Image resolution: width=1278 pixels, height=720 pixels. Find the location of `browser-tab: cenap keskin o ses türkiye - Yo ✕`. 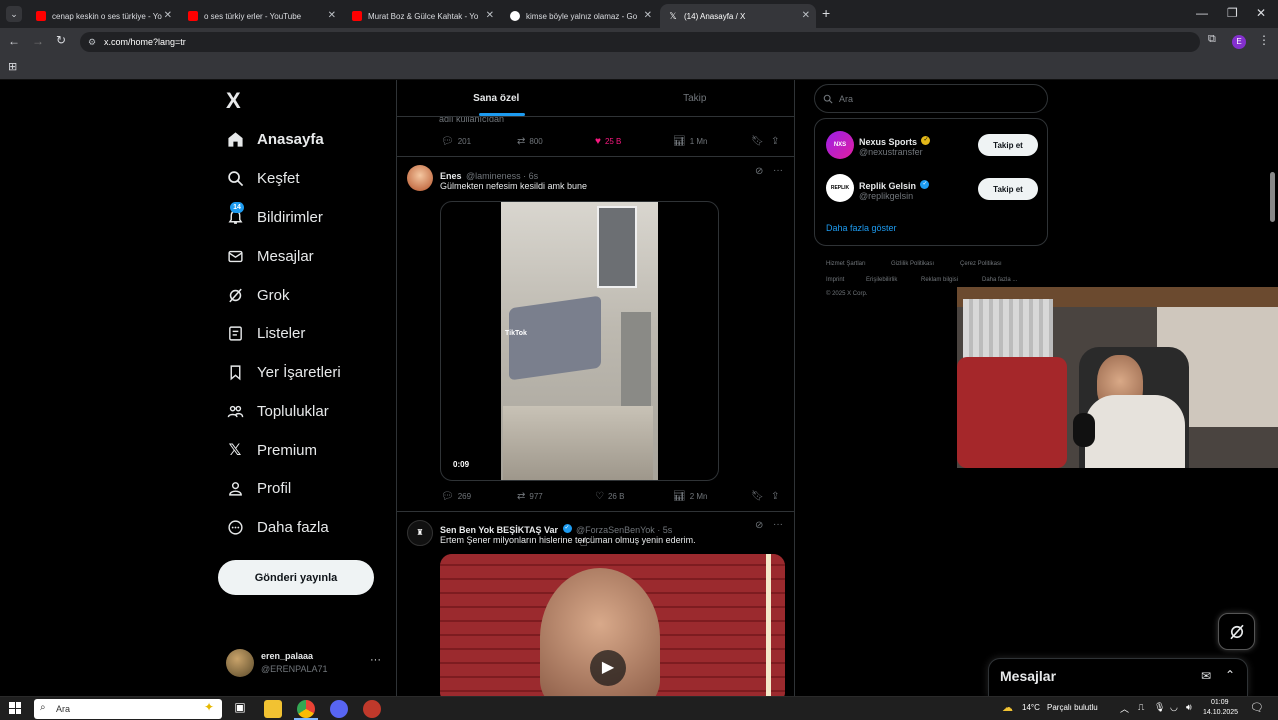

browser-tab: cenap keskin o ses türkiye - Yo ✕ is located at coordinates (103, 16).